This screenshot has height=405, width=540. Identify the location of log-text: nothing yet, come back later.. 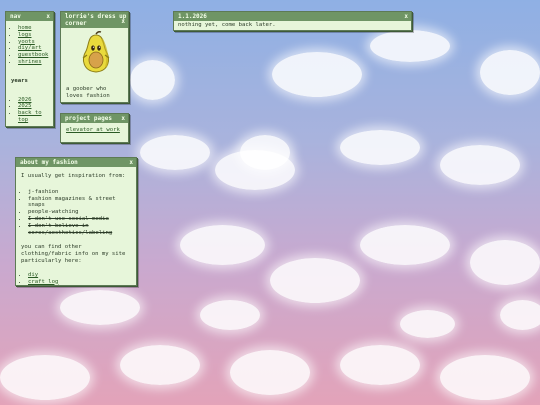
(227, 25).